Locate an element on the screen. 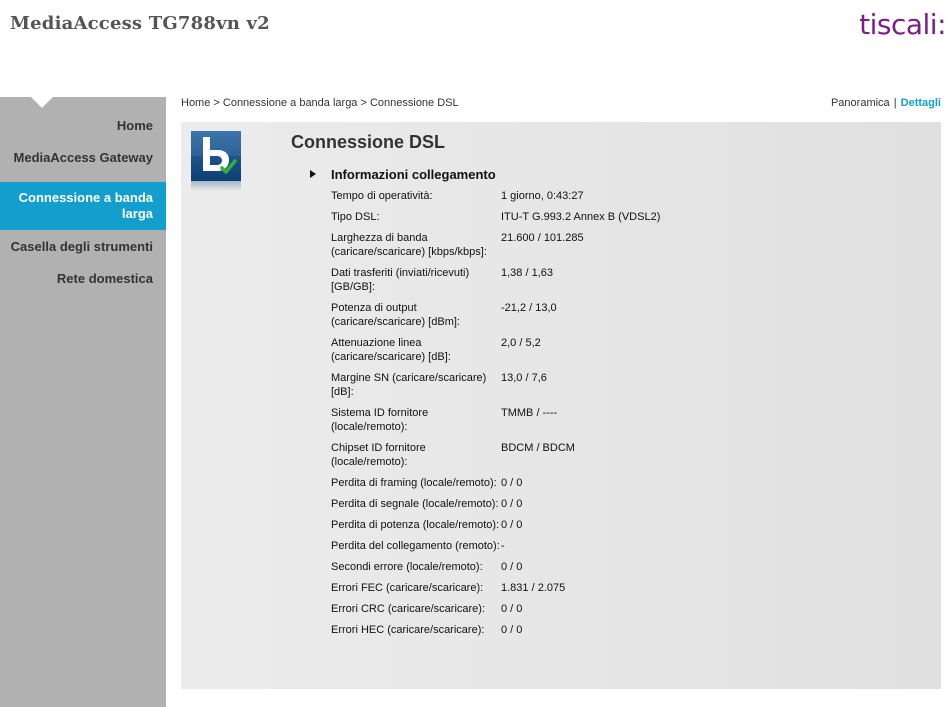 The width and height of the screenshot is (952, 707). row-label: Perdita di framing (locale/remoto): is located at coordinates (414, 483).